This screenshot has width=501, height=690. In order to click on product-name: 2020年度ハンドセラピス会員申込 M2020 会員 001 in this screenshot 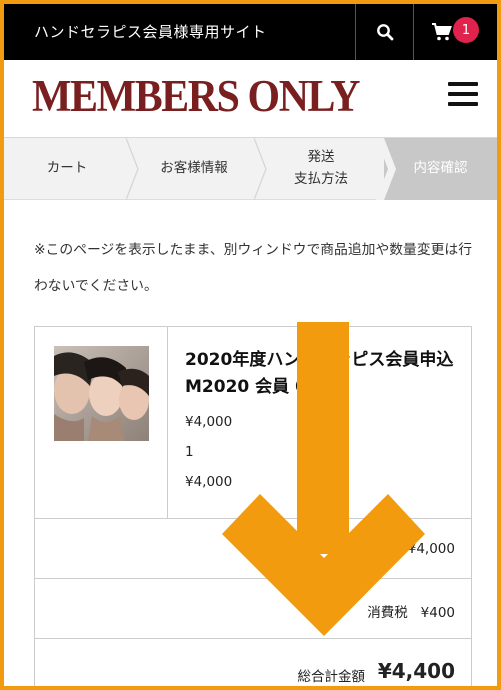, I will do `click(325, 374)`.